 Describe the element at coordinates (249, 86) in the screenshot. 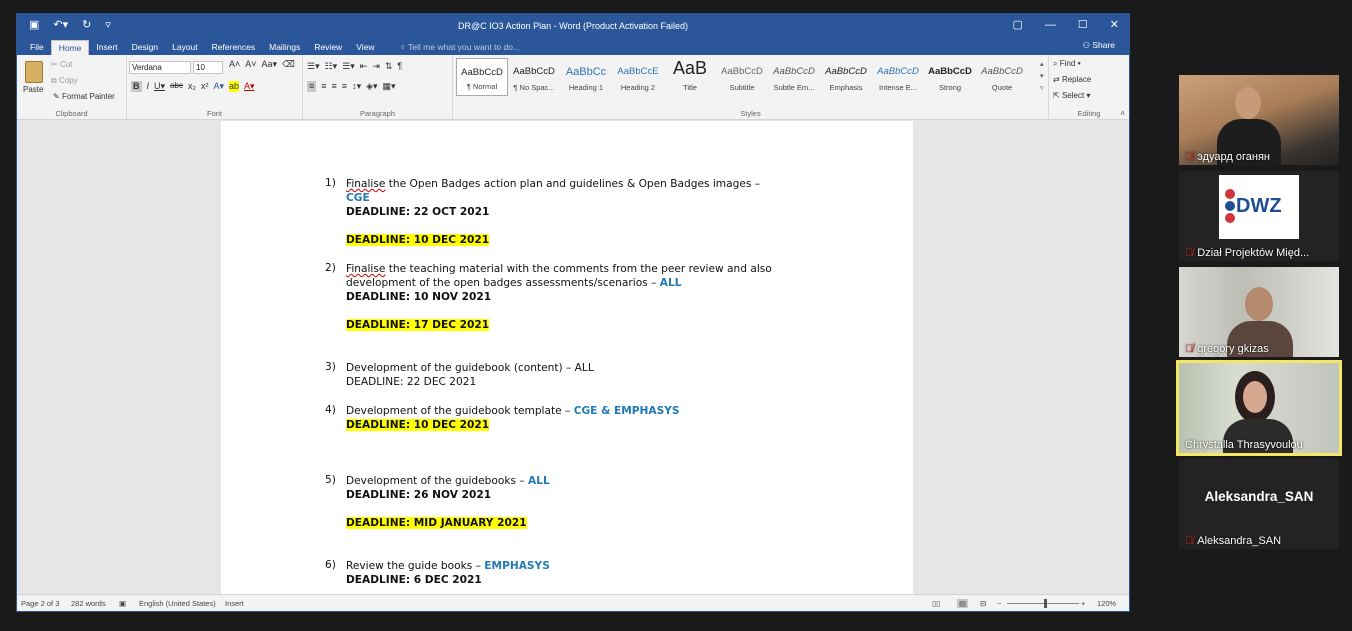

I see `font-color-icon: A▾` at that location.